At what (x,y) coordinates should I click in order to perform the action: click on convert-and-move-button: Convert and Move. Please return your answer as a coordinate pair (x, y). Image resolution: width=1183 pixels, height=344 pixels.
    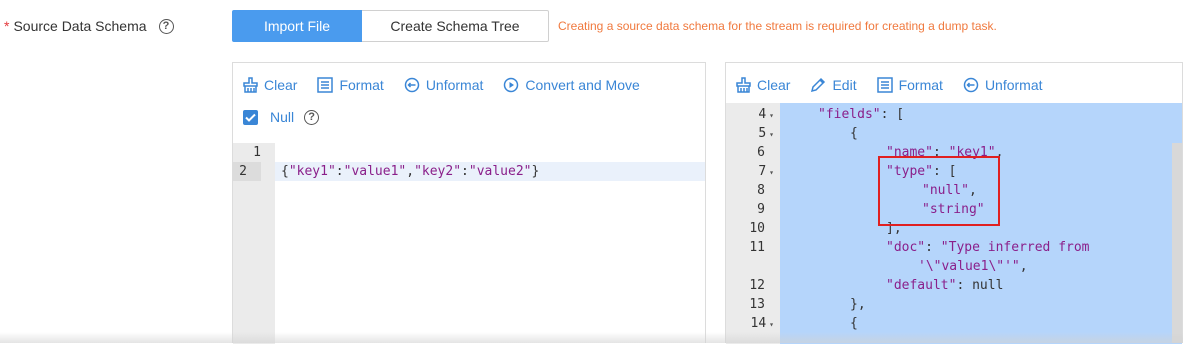
    Looking at the image, I should click on (571, 85).